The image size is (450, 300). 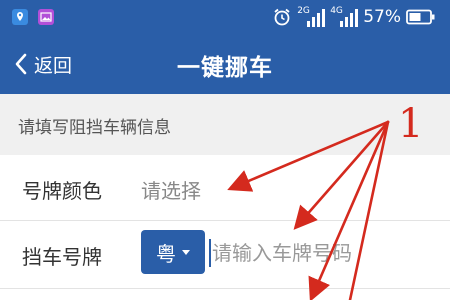 What do you see at coordinates (225, 17) in the screenshot?
I see `status-bar: 2G 4G 57%` at bounding box center [225, 17].